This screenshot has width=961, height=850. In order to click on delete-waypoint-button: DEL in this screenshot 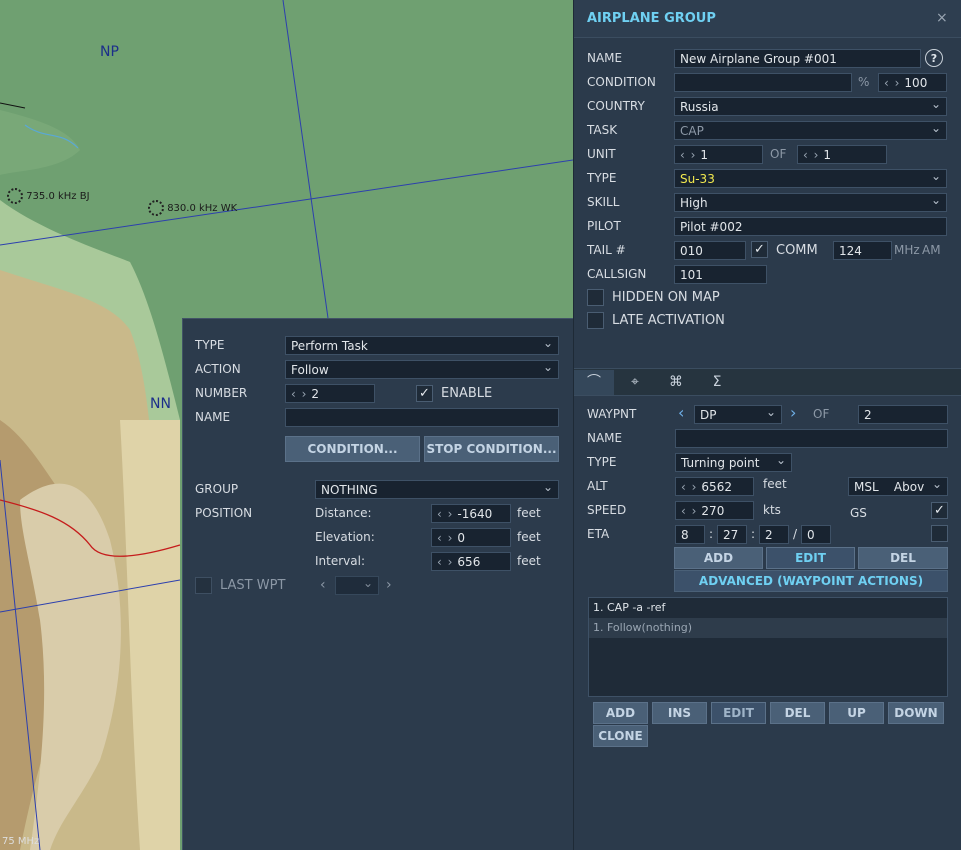, I will do `click(903, 558)`.